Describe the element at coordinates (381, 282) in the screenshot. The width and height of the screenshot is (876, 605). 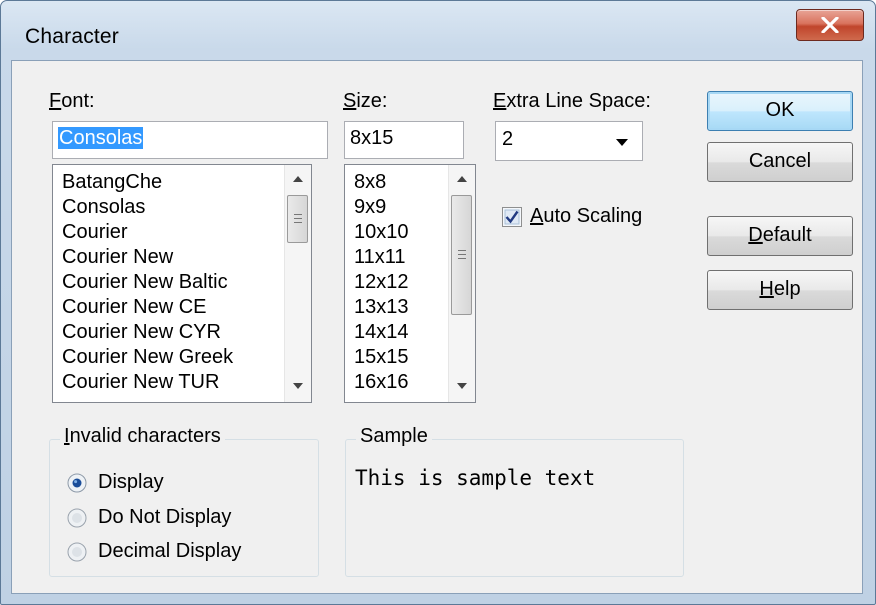
I see `list-item: 12x12` at that location.